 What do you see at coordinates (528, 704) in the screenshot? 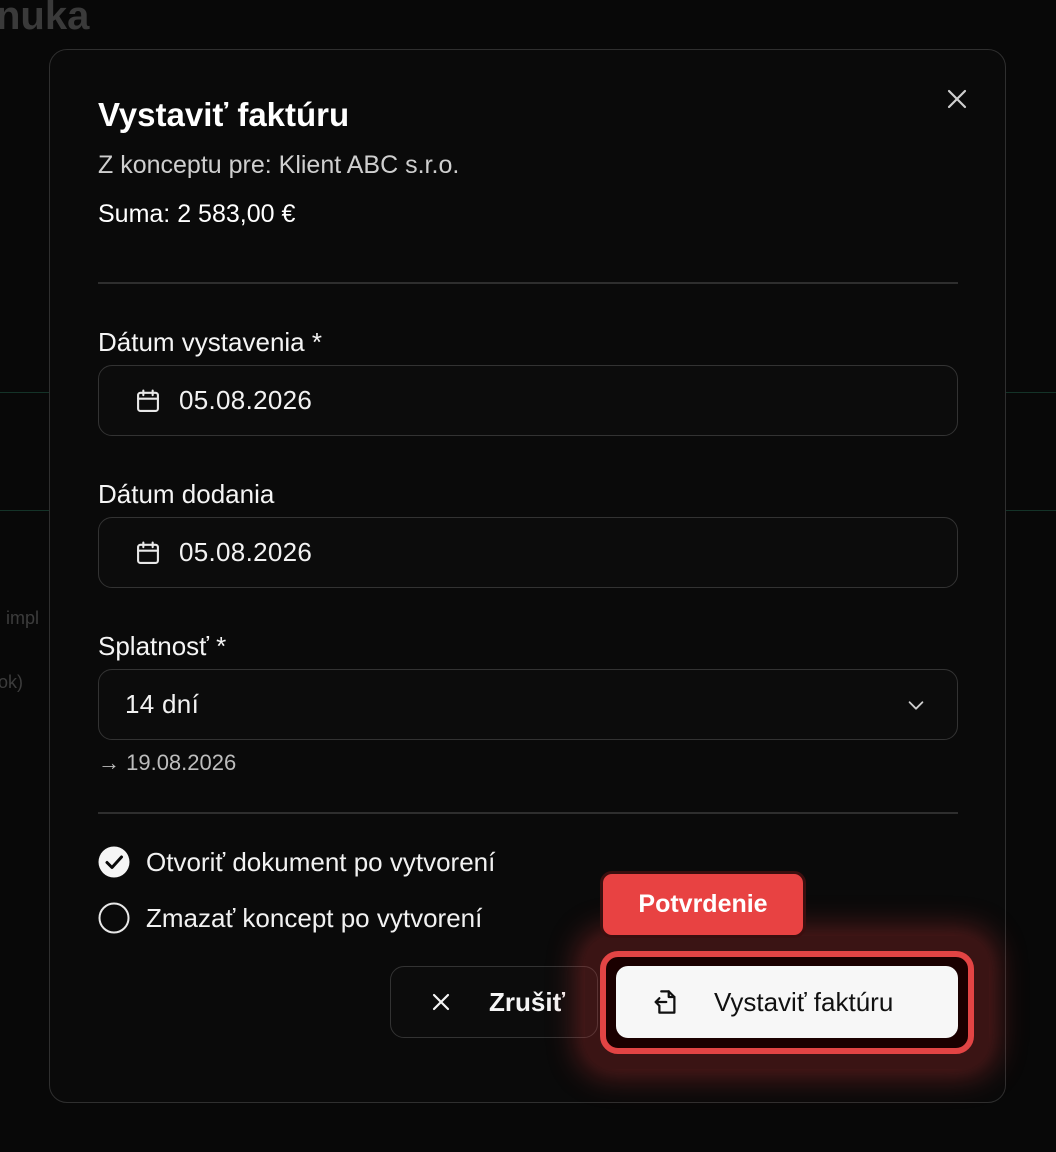
I see `due-select: 14 dní` at bounding box center [528, 704].